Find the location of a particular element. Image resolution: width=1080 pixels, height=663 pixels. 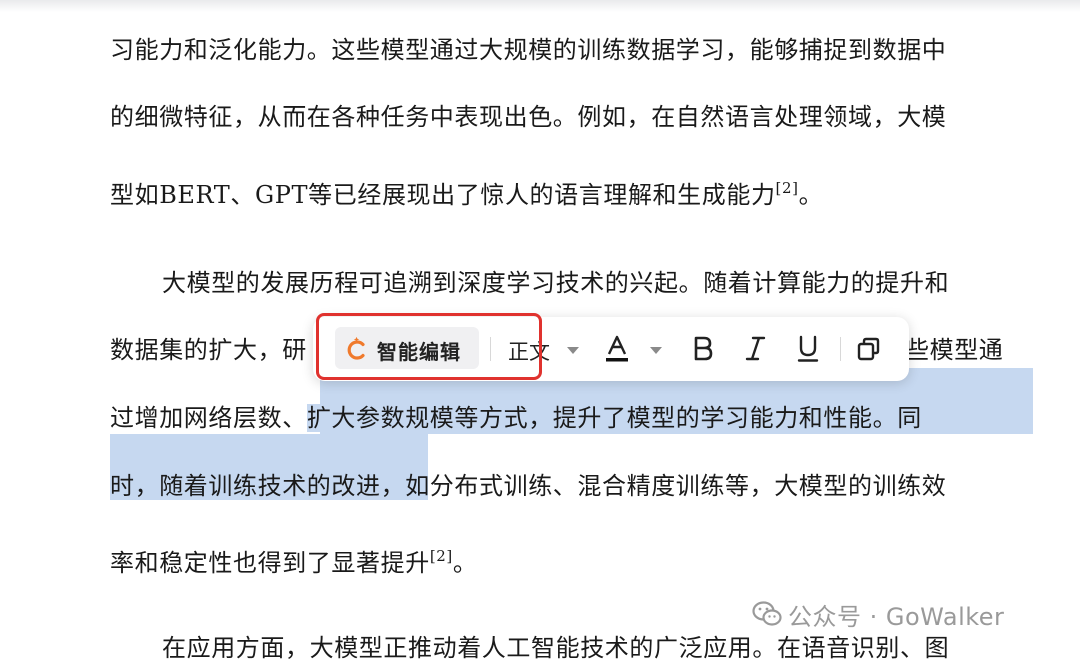

paragraph-line: 型如BERT、GPT等已经展现出了惊人的语言理解和生成能力[2]。 is located at coordinates (467, 194).